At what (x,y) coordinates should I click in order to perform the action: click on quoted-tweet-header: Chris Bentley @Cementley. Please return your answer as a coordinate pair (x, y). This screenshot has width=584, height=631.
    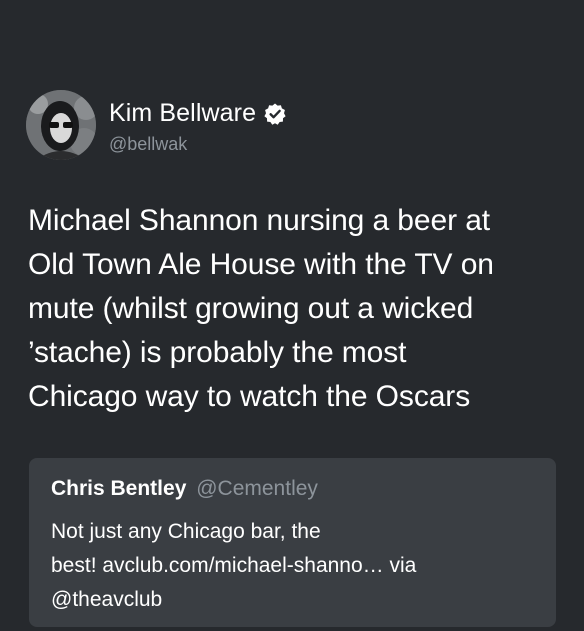
    Looking at the image, I should click on (184, 489).